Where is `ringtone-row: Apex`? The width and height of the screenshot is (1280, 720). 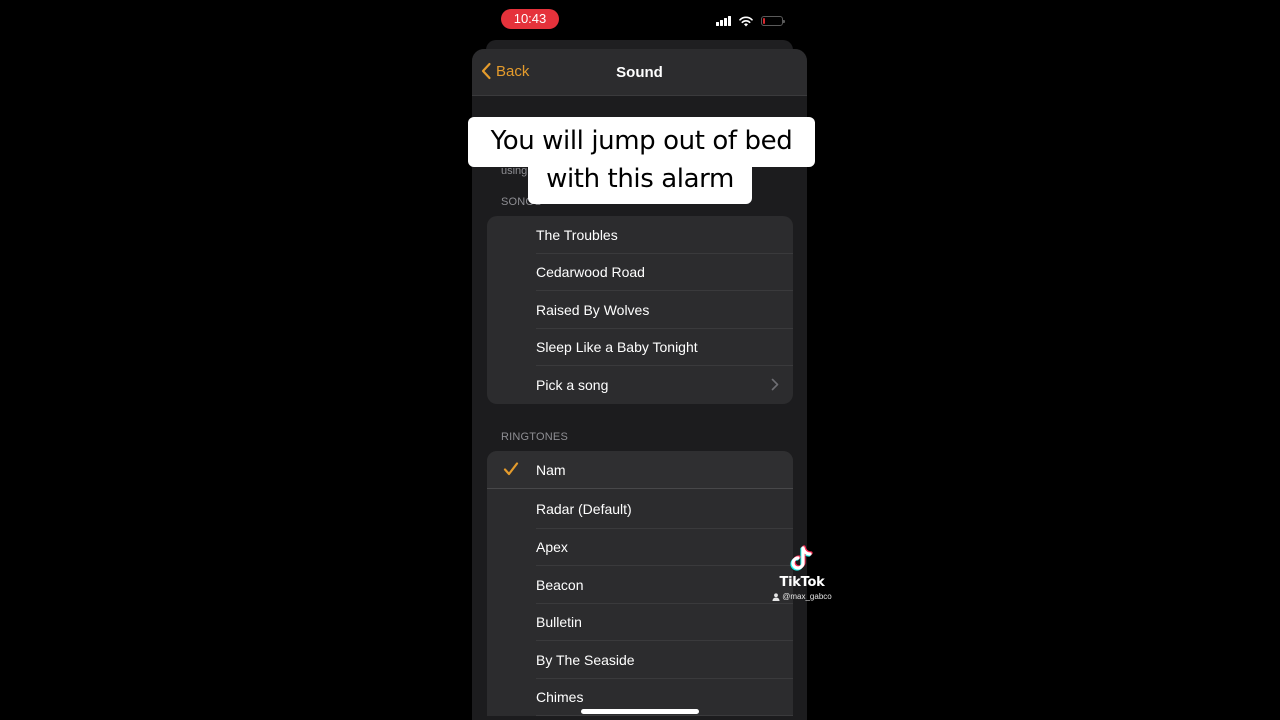 ringtone-row: Apex is located at coordinates (640, 547).